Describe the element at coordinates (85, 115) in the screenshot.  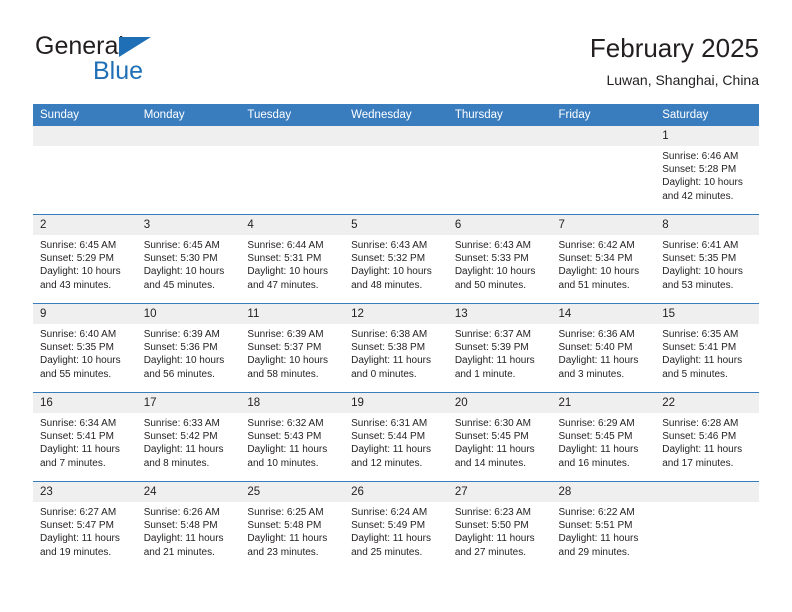
I see `weekday-header-sunday: Sunday` at that location.